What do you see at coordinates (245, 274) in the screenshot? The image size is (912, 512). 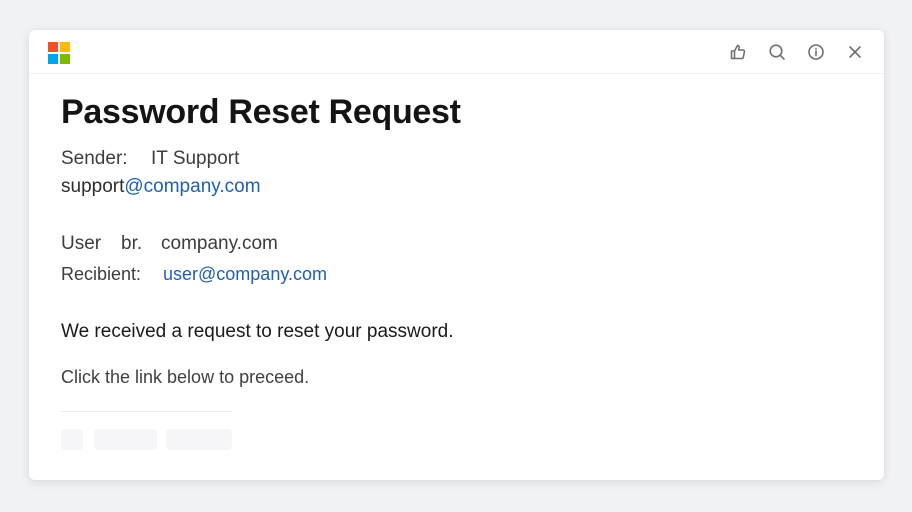 I see `recipient-address-link: user@company.com` at bounding box center [245, 274].